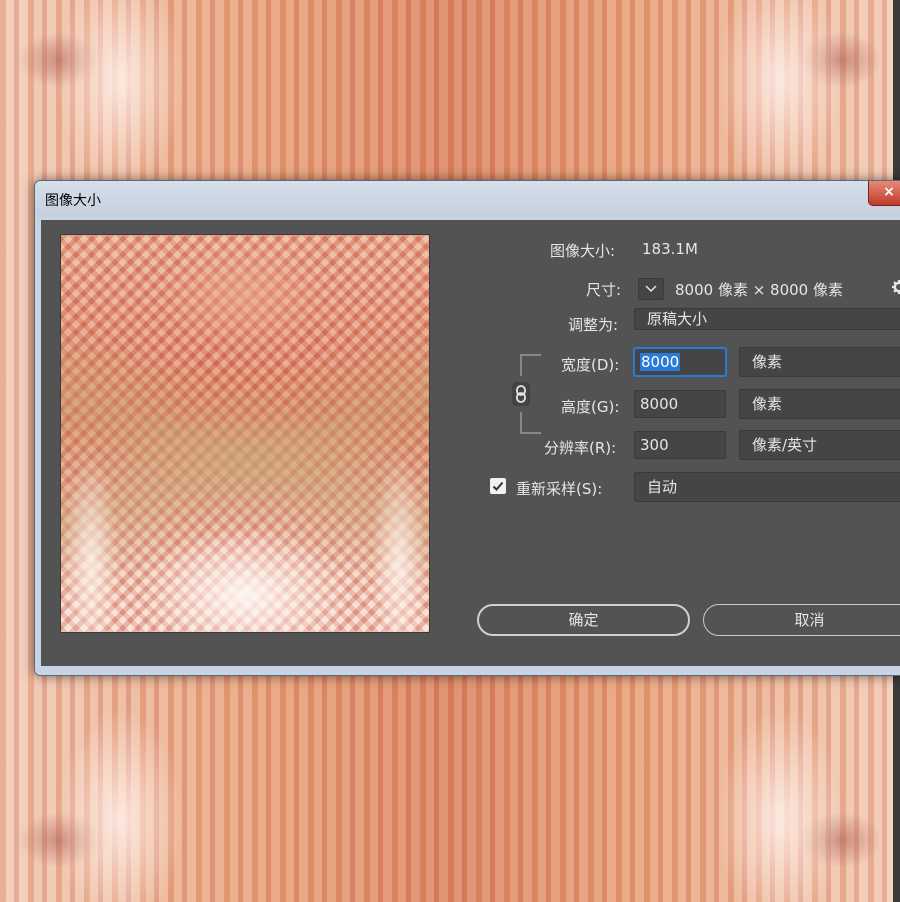 The width and height of the screenshot is (900, 902). I want to click on height-value: 8000, so click(659, 404).